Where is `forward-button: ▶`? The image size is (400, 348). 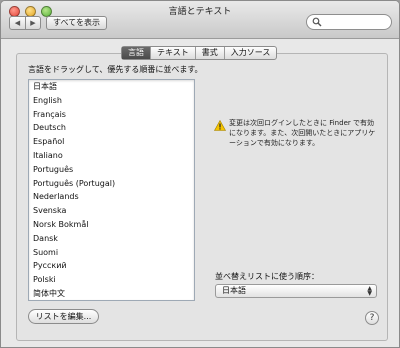 forward-button: ▶ is located at coordinates (32, 23).